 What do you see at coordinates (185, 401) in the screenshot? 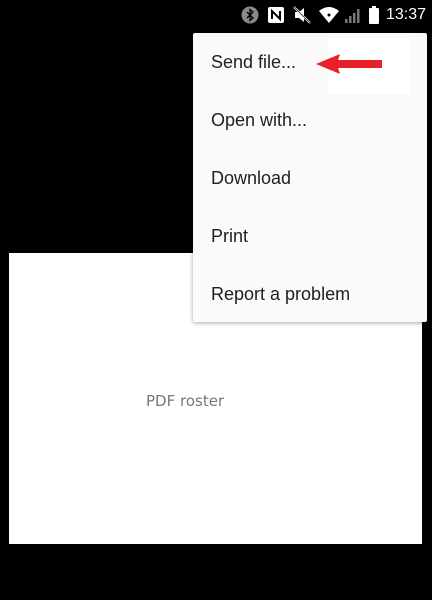
I see `preview-label: PDF roster` at bounding box center [185, 401].